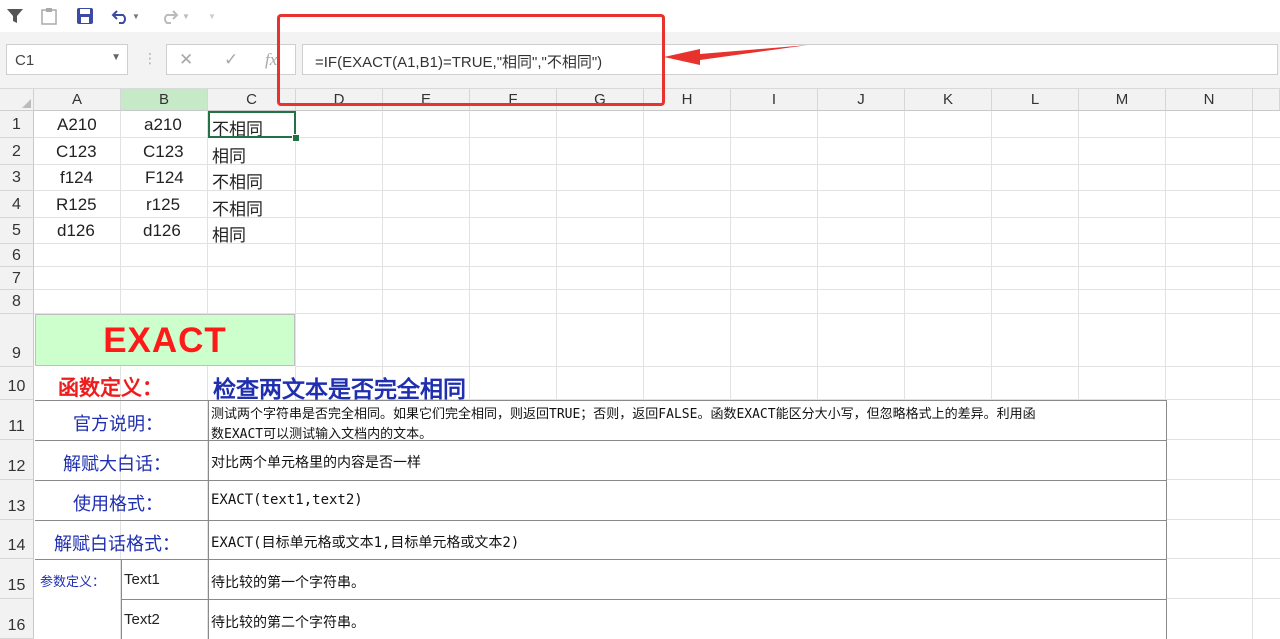  What do you see at coordinates (15, 16) in the screenshot?
I see `filter-icon` at bounding box center [15, 16].